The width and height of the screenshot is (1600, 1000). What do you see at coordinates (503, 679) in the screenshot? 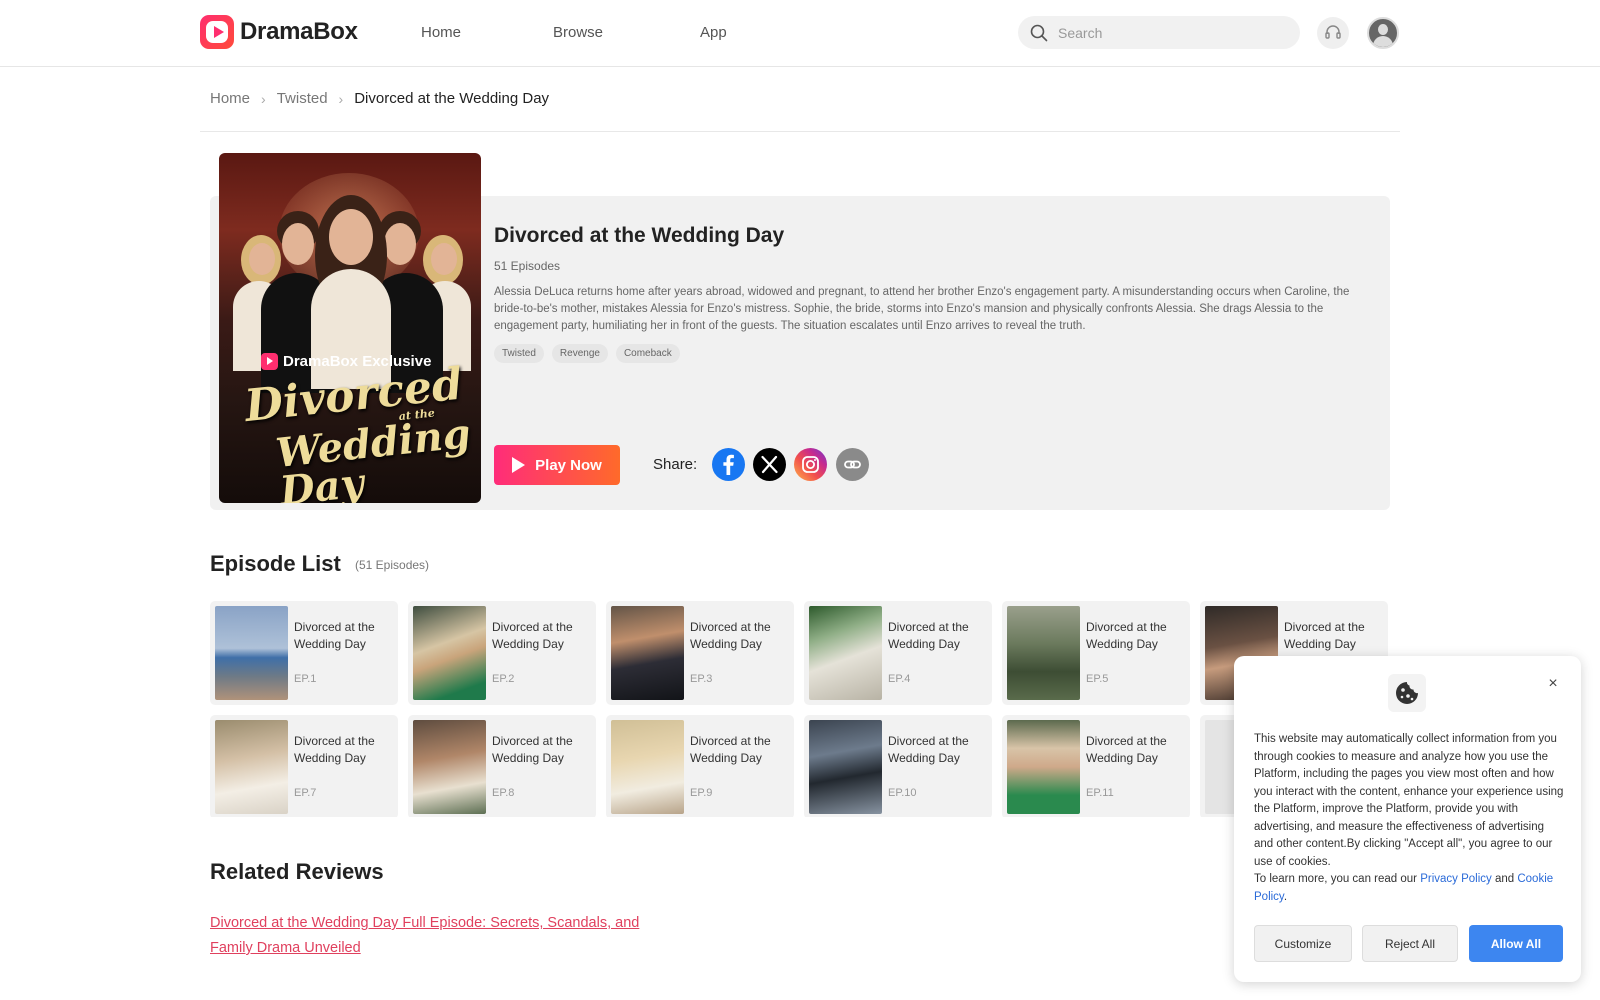
I see `episode-number: EP.2` at bounding box center [503, 679].